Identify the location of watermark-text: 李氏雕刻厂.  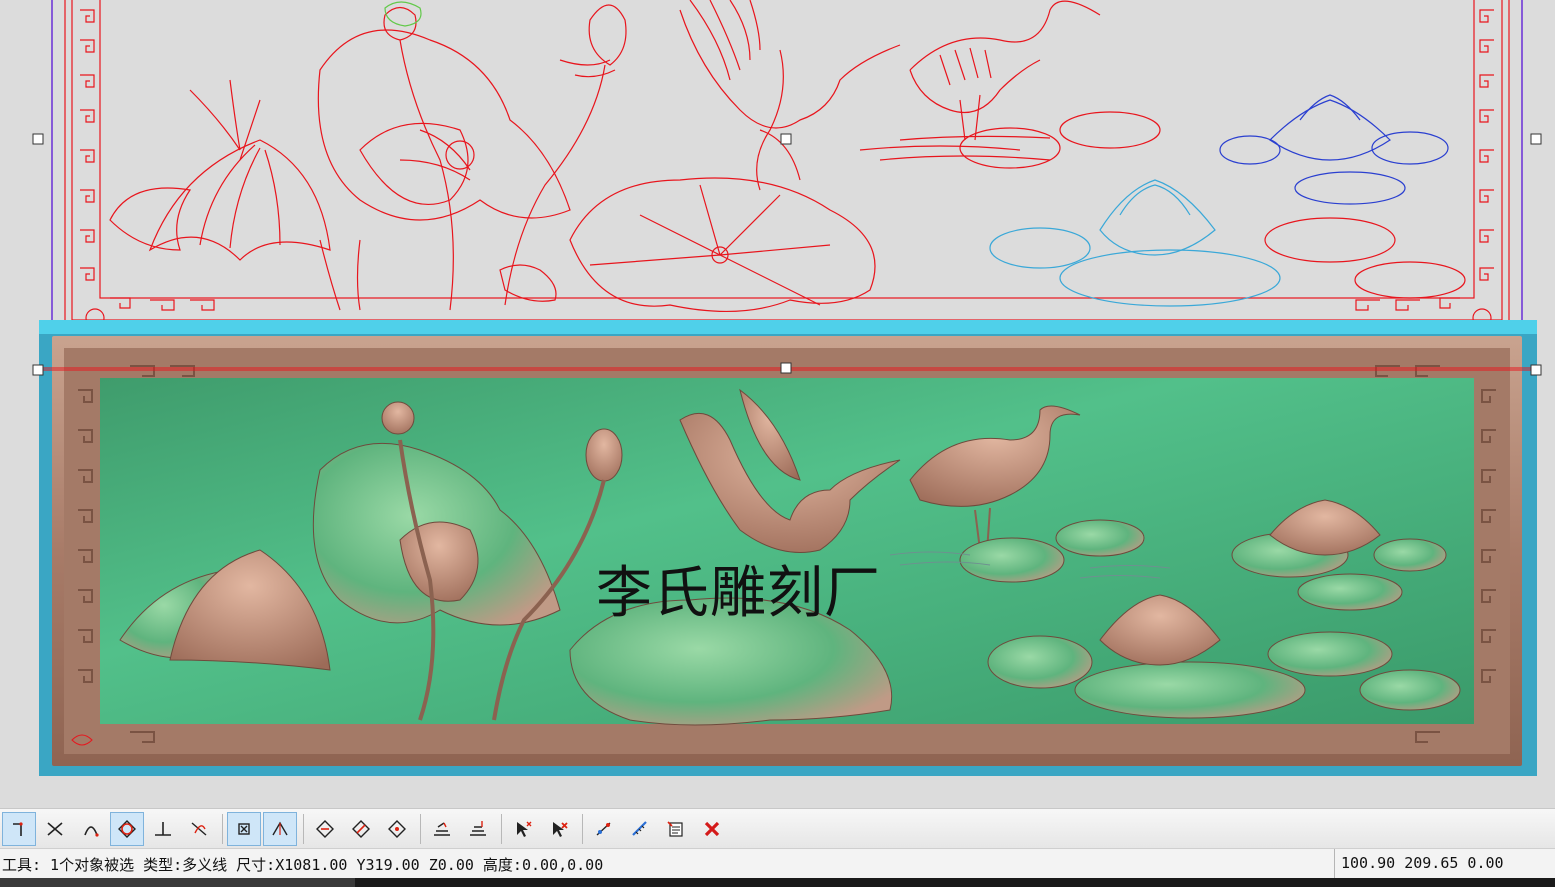
(738, 593).